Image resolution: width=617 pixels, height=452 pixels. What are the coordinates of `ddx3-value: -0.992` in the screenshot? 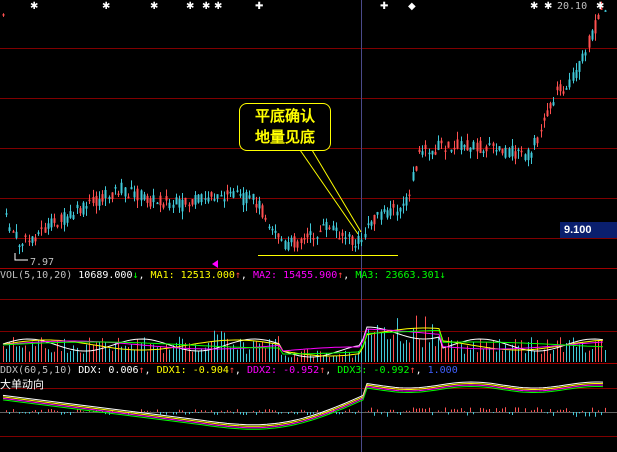 It's located at (391, 370).